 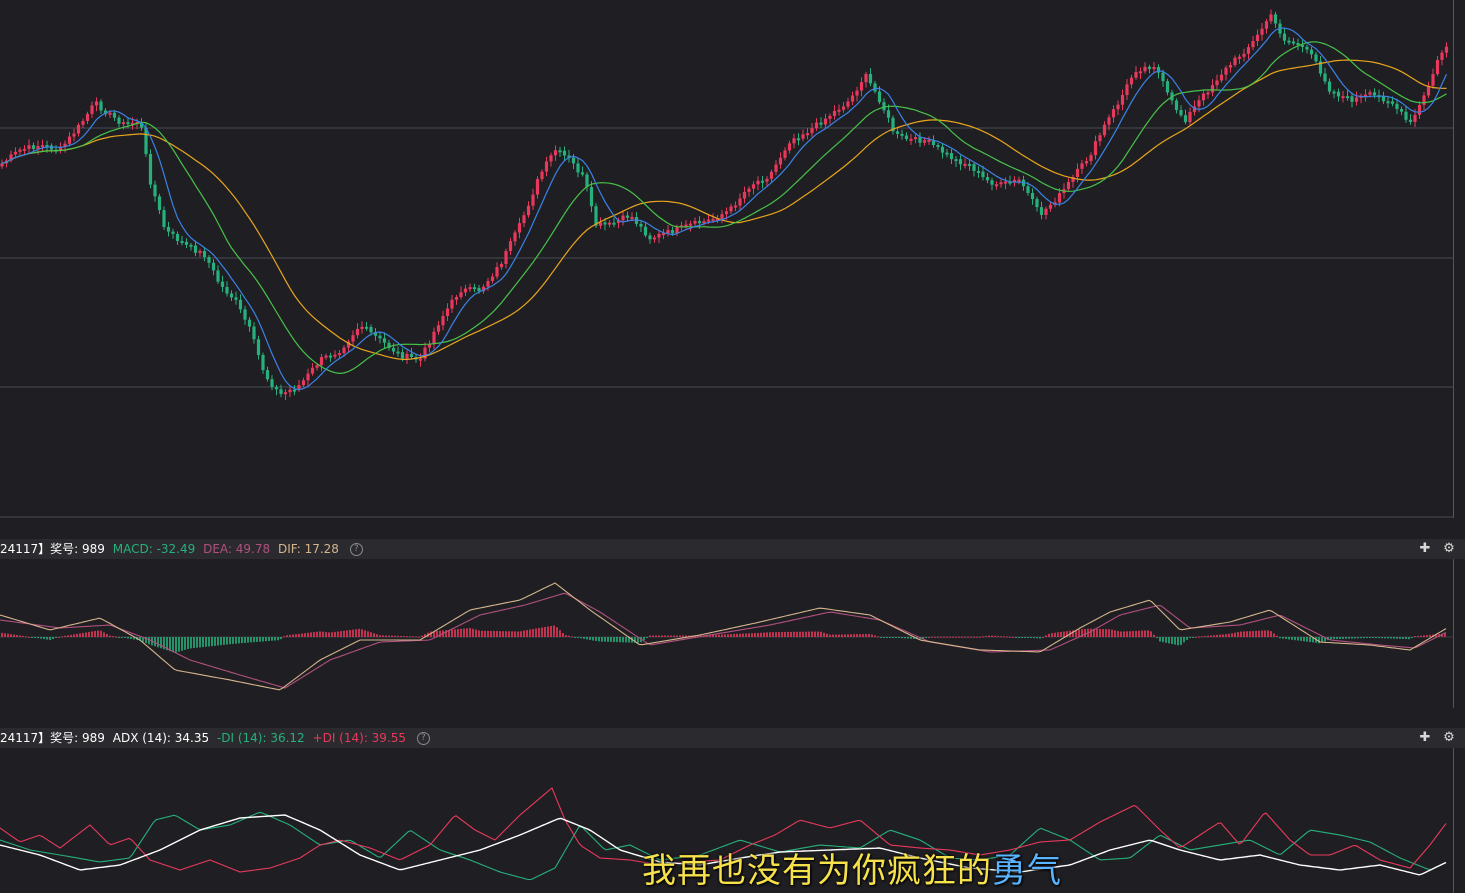 I want to click on dif-value: DIF: 17.28, so click(x=308, y=549).